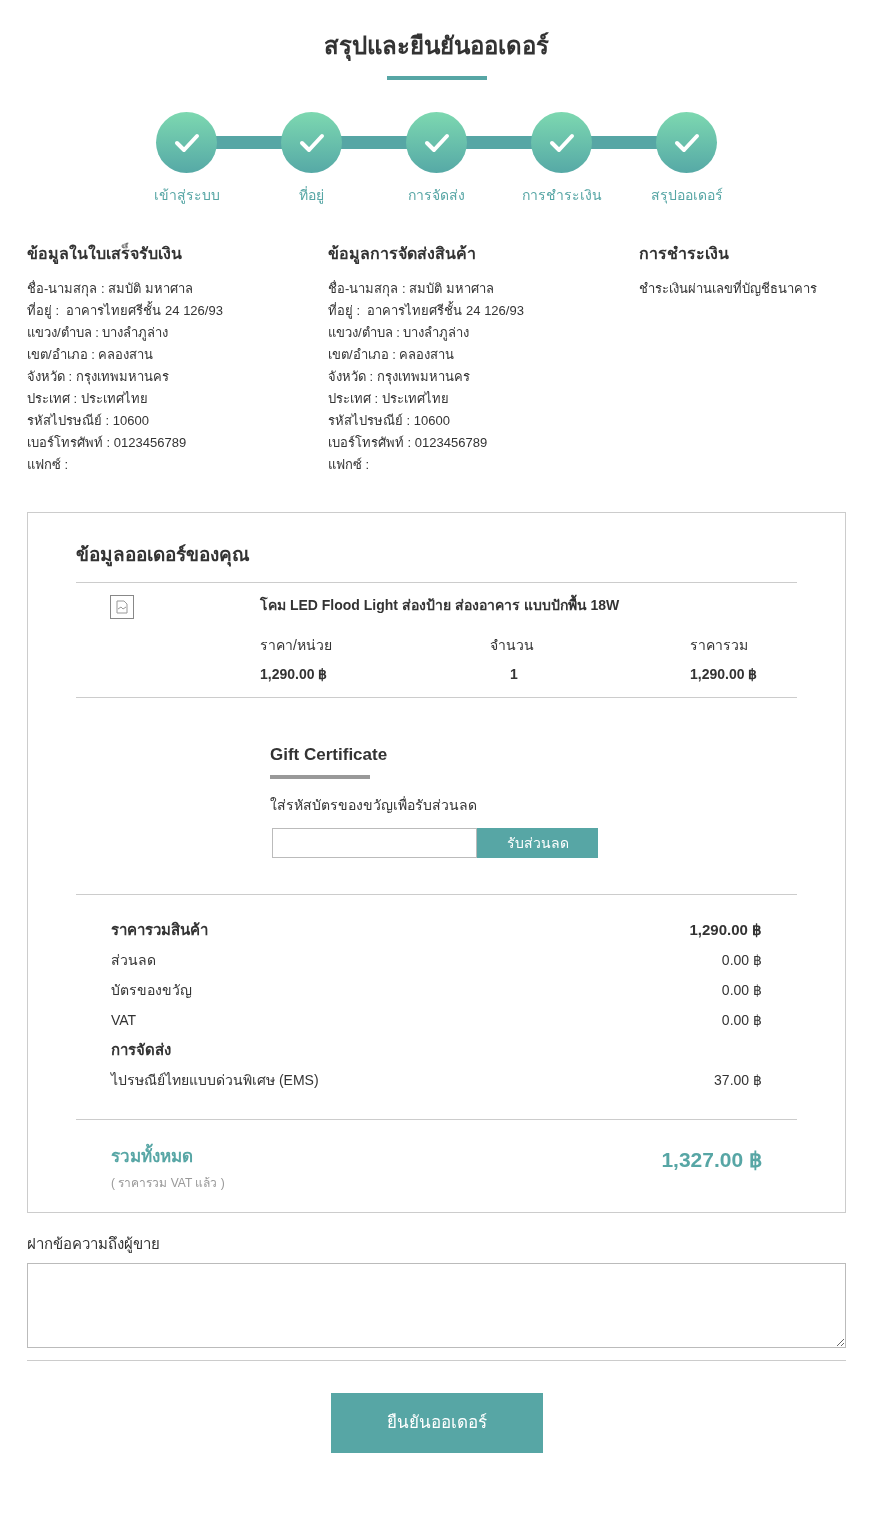 The height and width of the screenshot is (1521, 873). Describe the element at coordinates (168, 1157) in the screenshot. I see `grand-total-label: รวมทั้งหมด` at that location.